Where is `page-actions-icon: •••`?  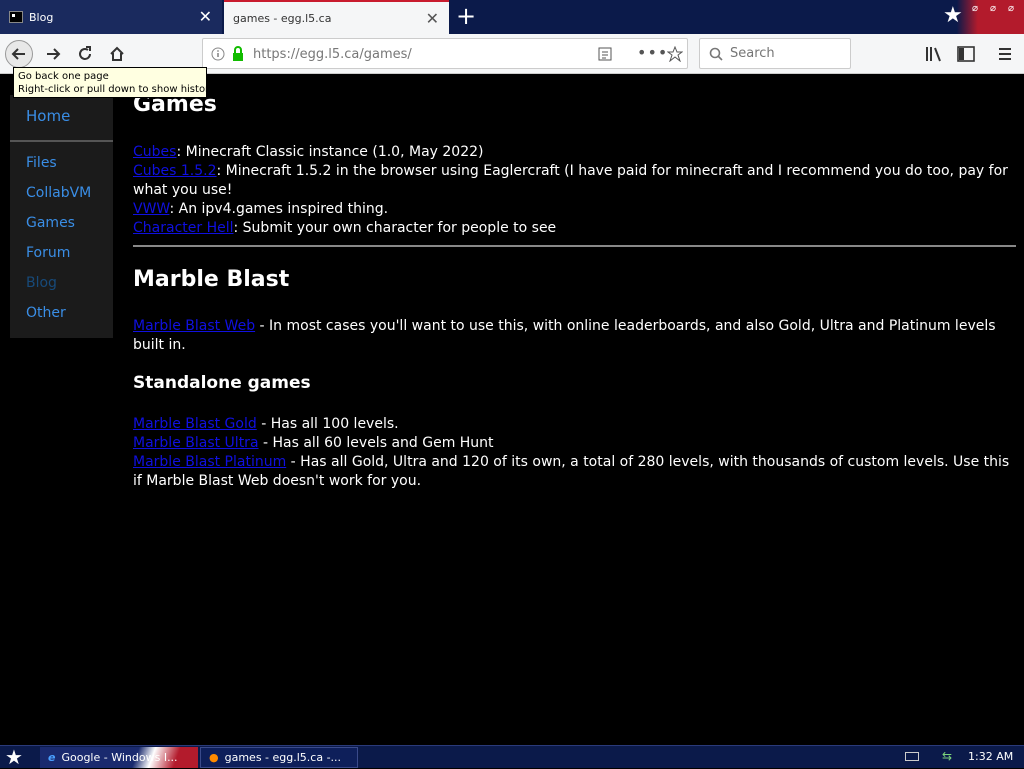 page-actions-icon: ••• is located at coordinates (652, 52).